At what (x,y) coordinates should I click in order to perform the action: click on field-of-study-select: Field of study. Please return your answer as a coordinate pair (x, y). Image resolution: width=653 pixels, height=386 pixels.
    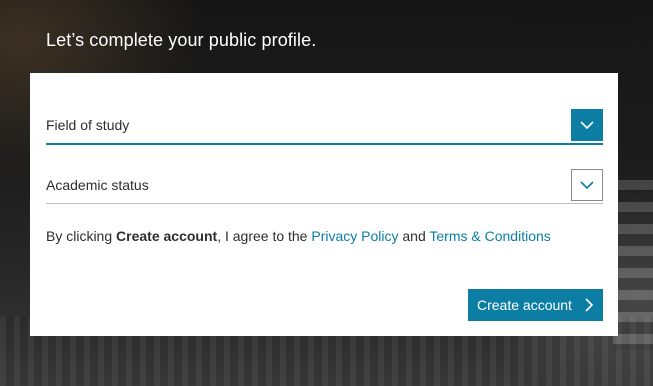
    Looking at the image, I should click on (324, 127).